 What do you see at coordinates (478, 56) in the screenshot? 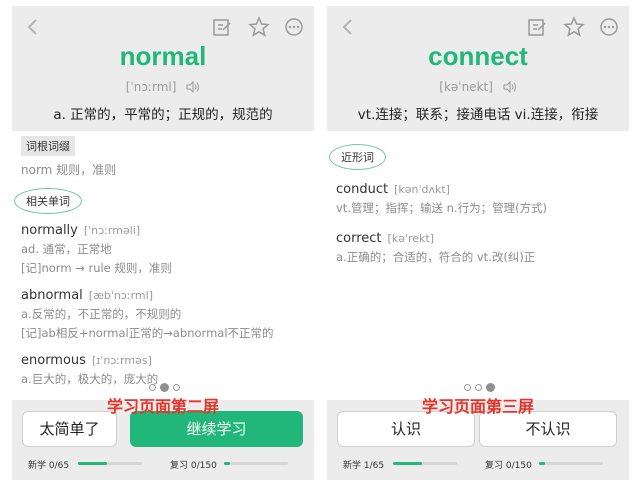
I see `headword: connect` at bounding box center [478, 56].